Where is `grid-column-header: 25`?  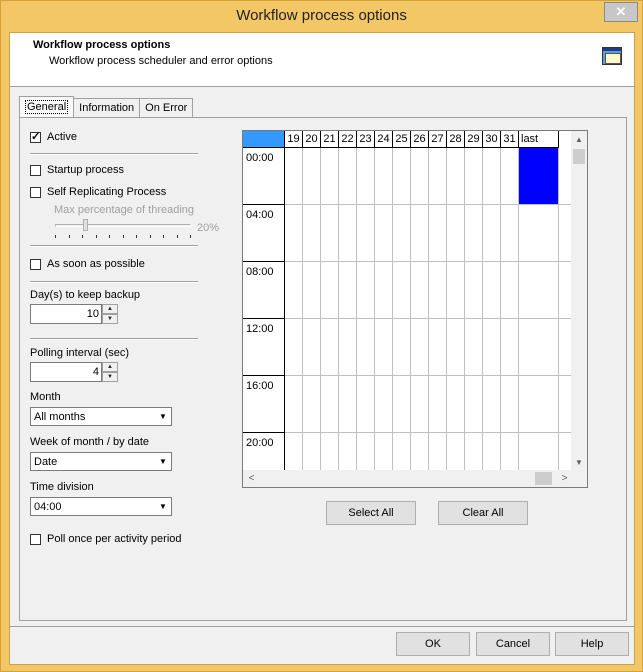
grid-column-header: 25 is located at coordinates (402, 139).